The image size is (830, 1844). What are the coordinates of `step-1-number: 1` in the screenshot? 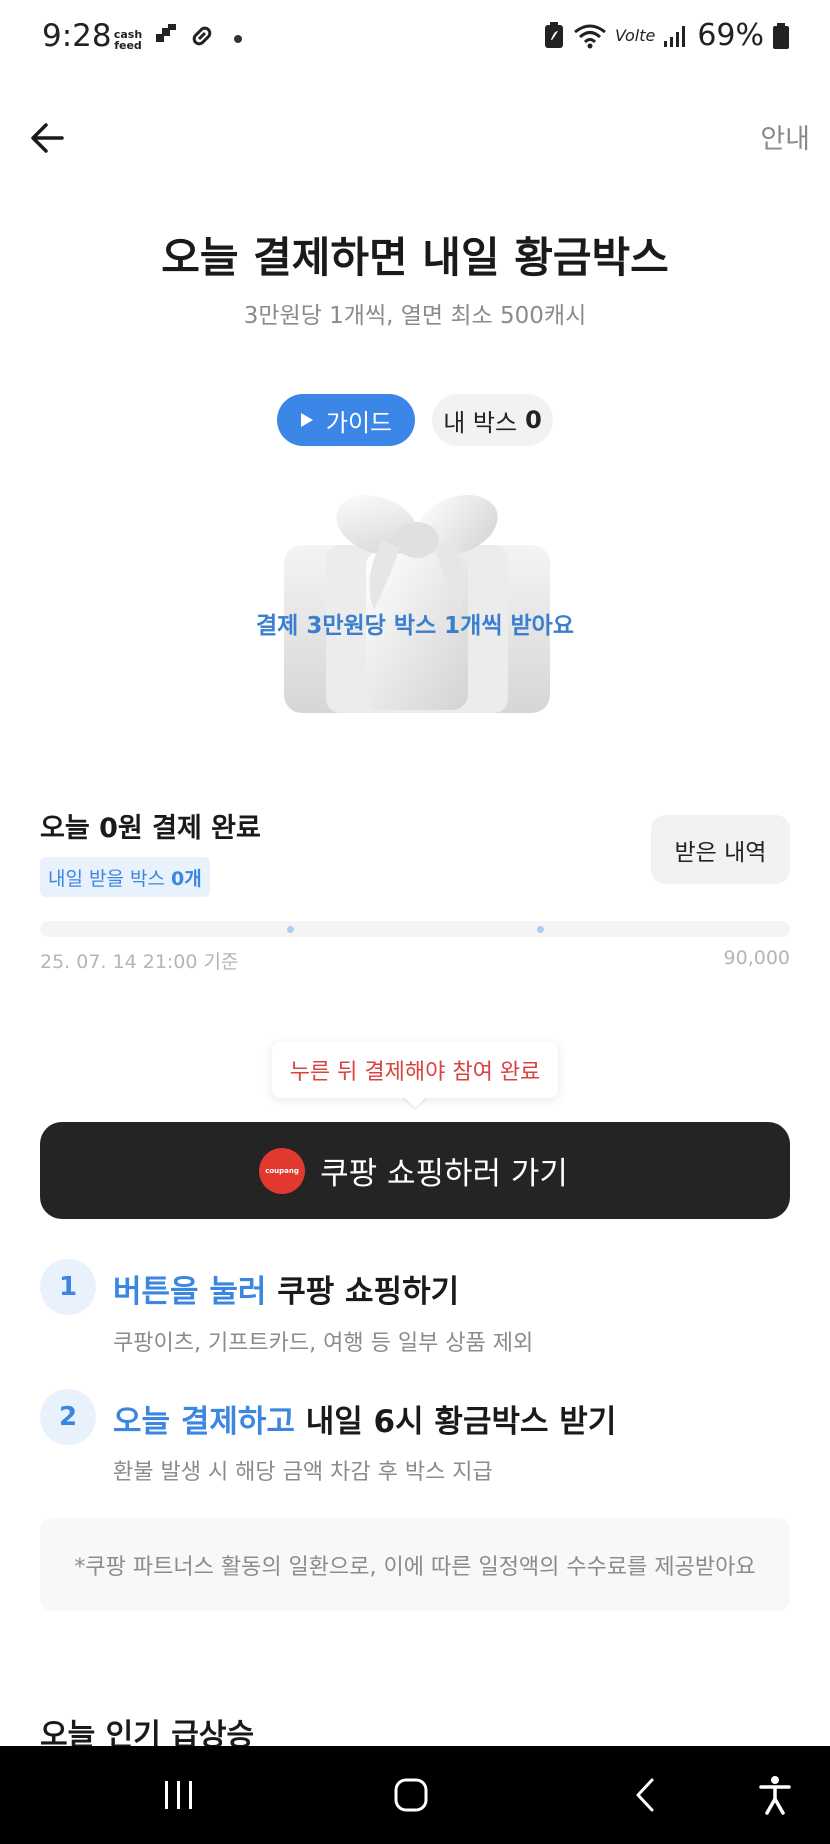 It's located at (68, 1287).